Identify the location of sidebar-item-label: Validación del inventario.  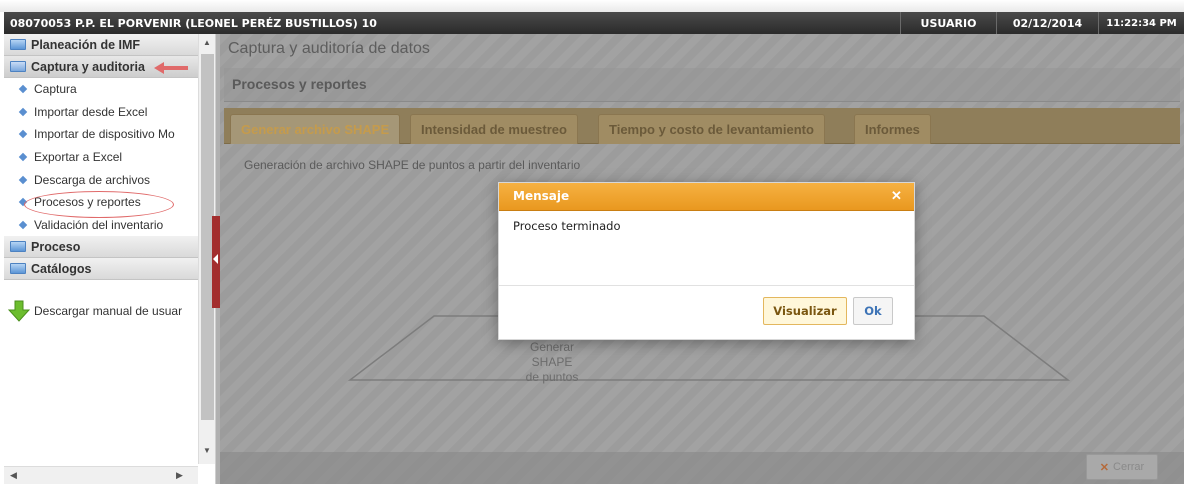
(99, 224).